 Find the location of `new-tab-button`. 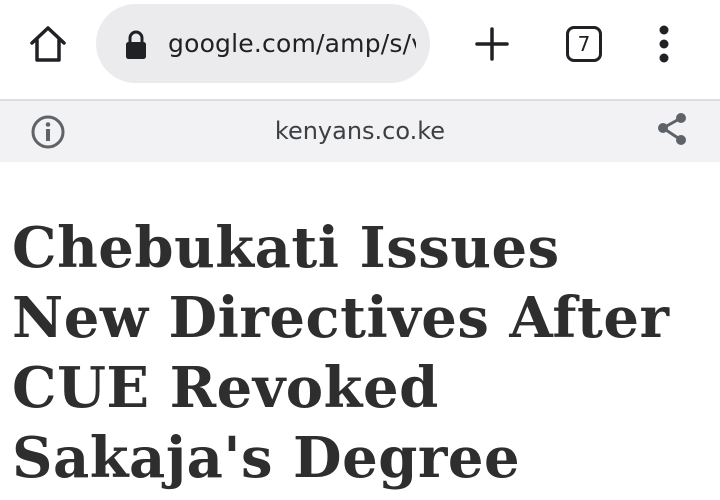

new-tab-button is located at coordinates (492, 44).